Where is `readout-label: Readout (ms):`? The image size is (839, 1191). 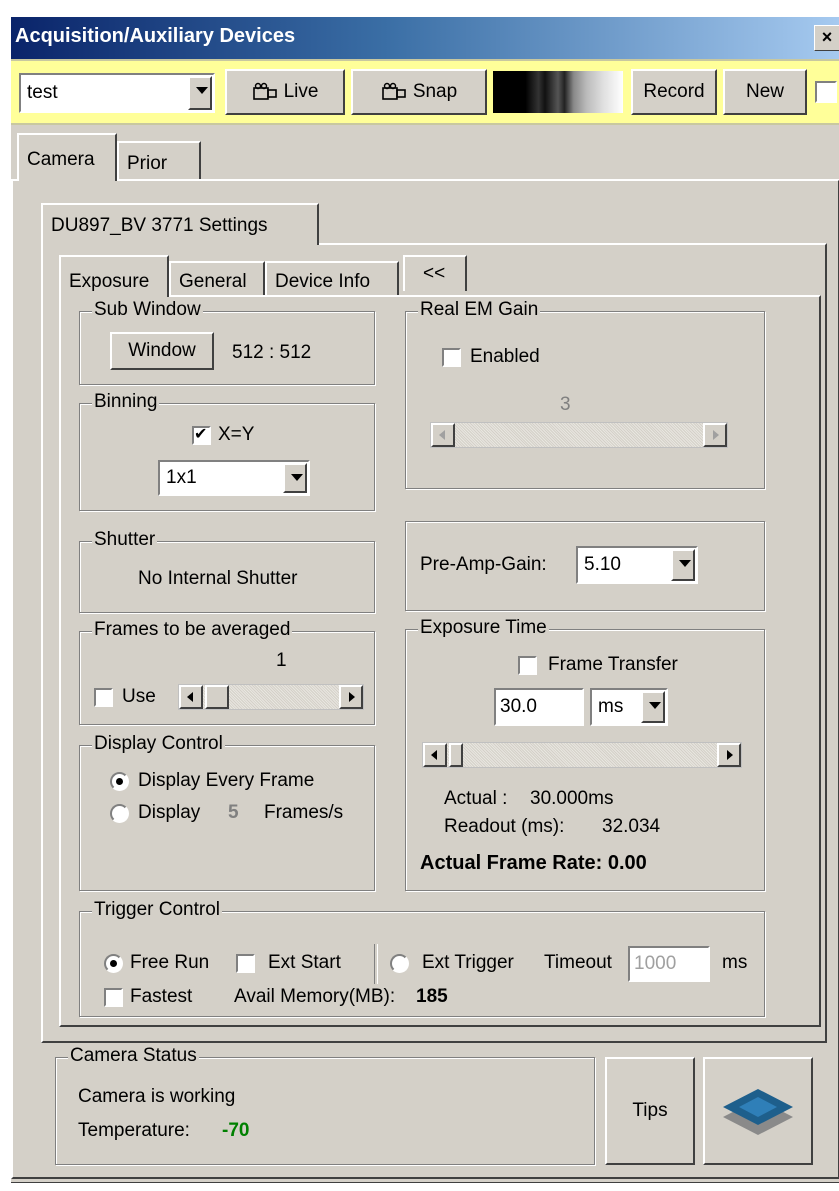 readout-label: Readout (ms): is located at coordinates (504, 826).